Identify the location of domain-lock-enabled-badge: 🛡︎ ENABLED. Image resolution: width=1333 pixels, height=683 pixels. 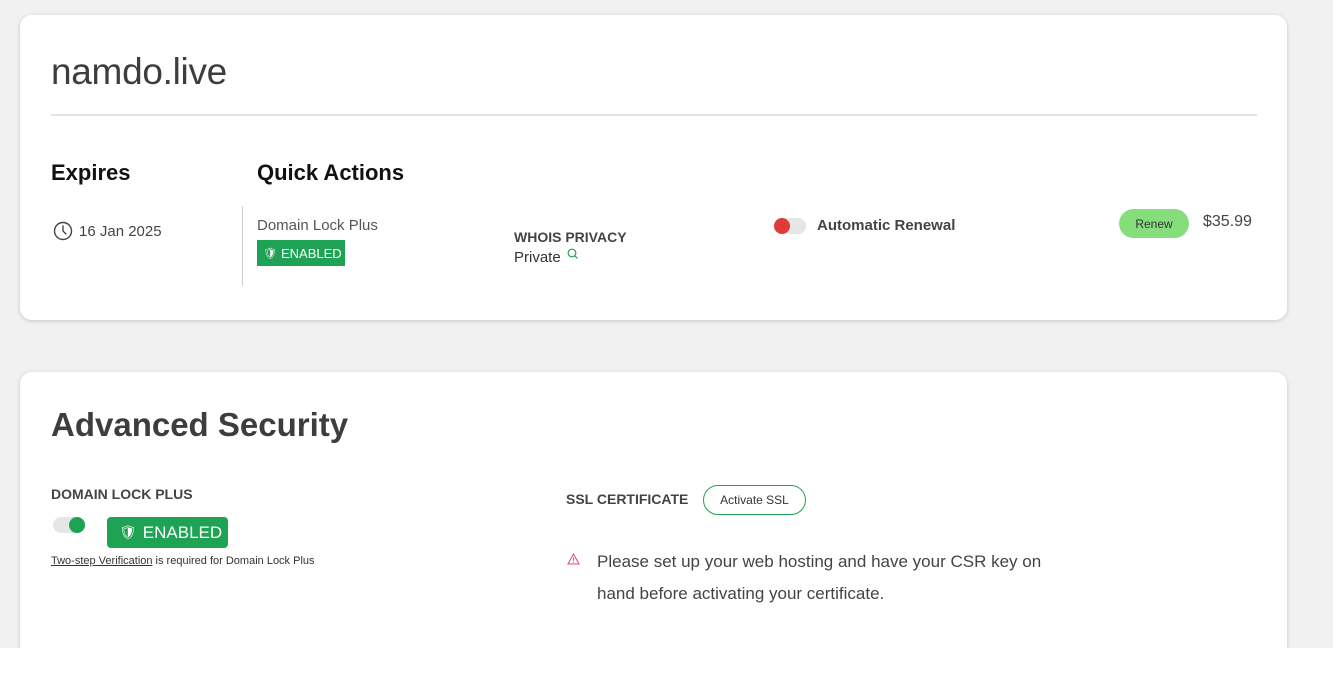
(167, 532).